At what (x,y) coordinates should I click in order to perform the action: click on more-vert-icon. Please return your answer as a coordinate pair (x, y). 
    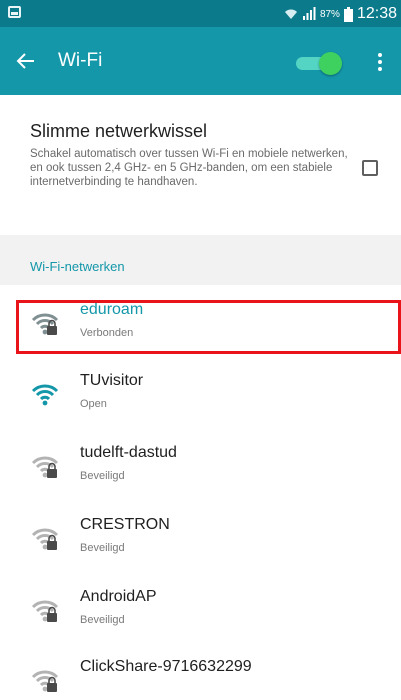
    Looking at the image, I should click on (380, 55).